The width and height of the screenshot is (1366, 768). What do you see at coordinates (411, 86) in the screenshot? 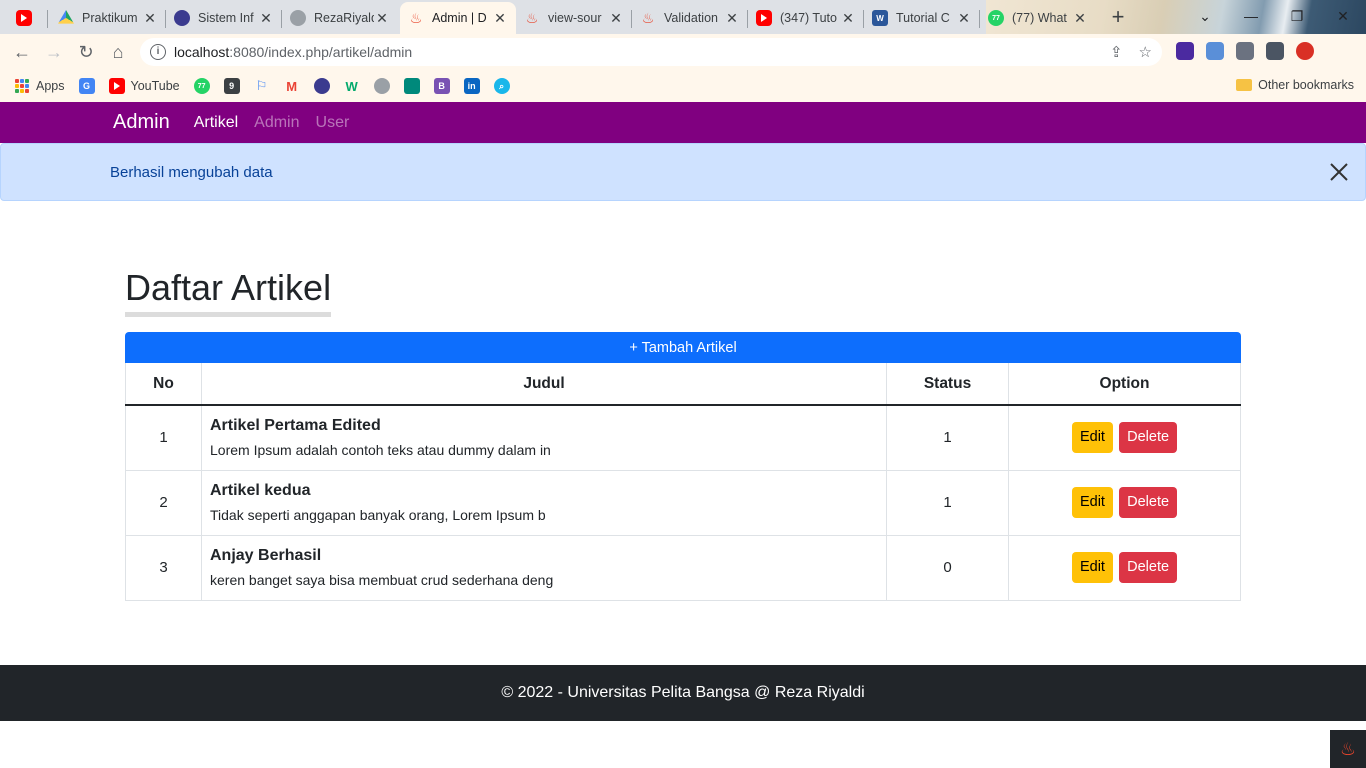
I see `bookmark-meet` at bounding box center [411, 86].